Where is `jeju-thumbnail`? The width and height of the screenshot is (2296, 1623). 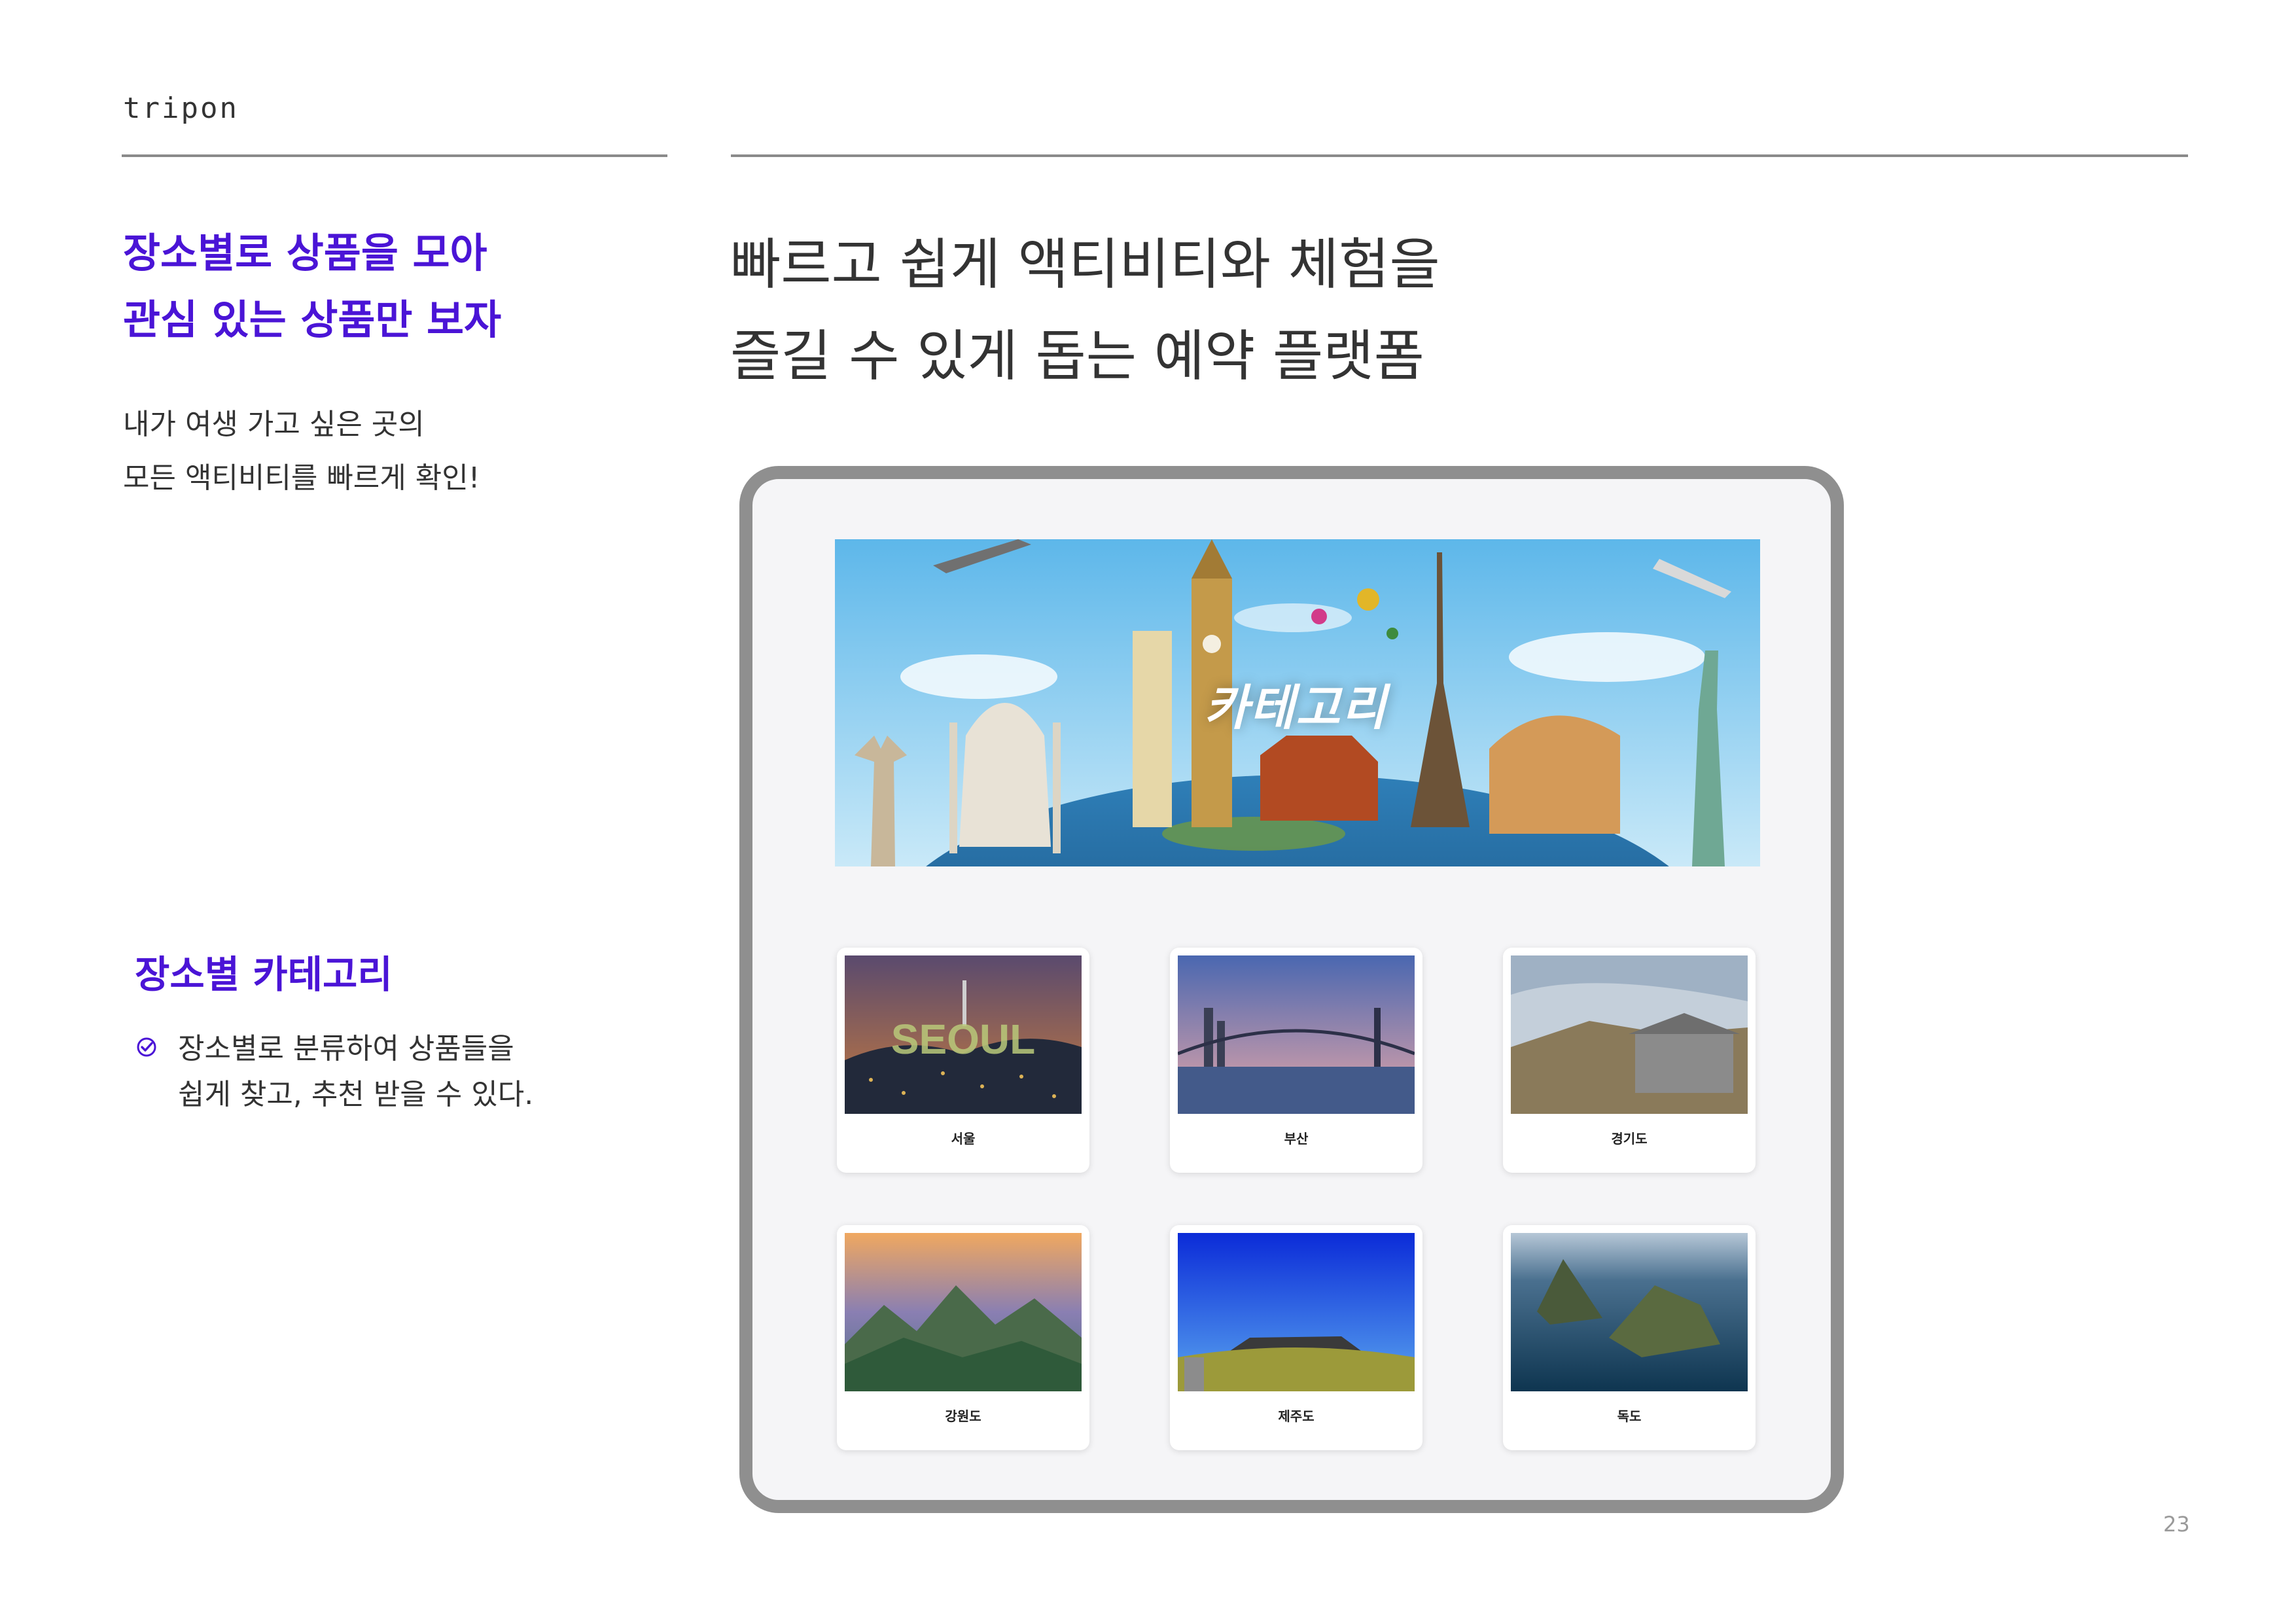
jeju-thumbnail is located at coordinates (1296, 1312).